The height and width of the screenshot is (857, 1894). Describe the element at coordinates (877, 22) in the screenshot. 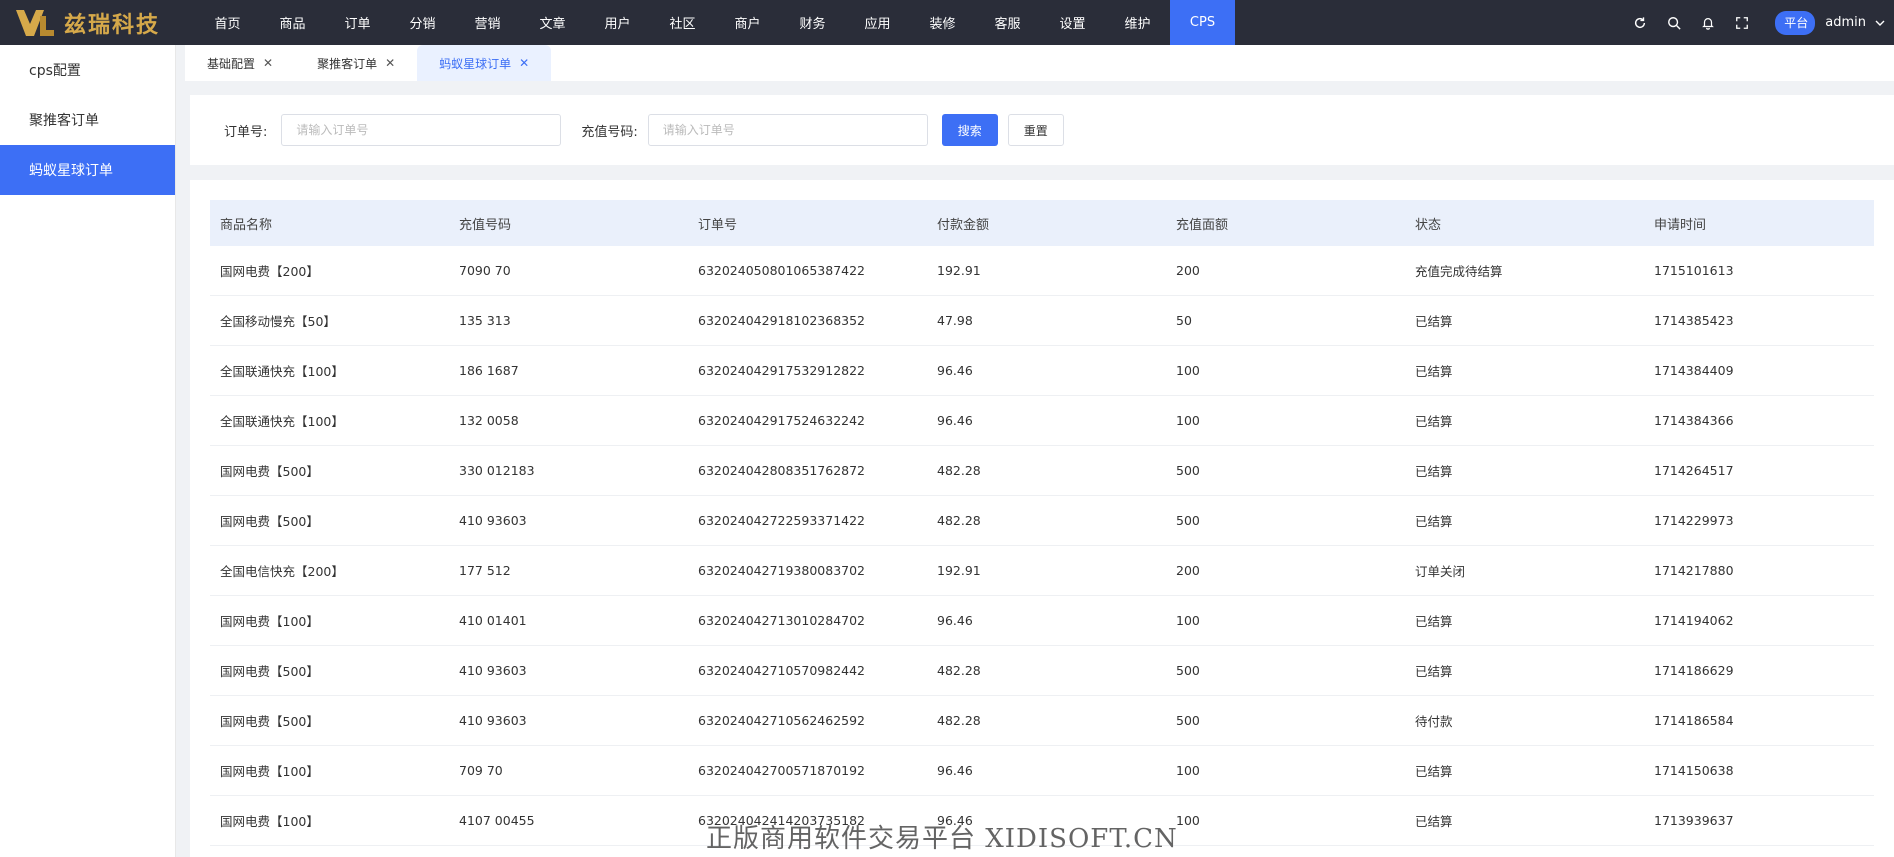

I see `nav-item: 应用` at that location.